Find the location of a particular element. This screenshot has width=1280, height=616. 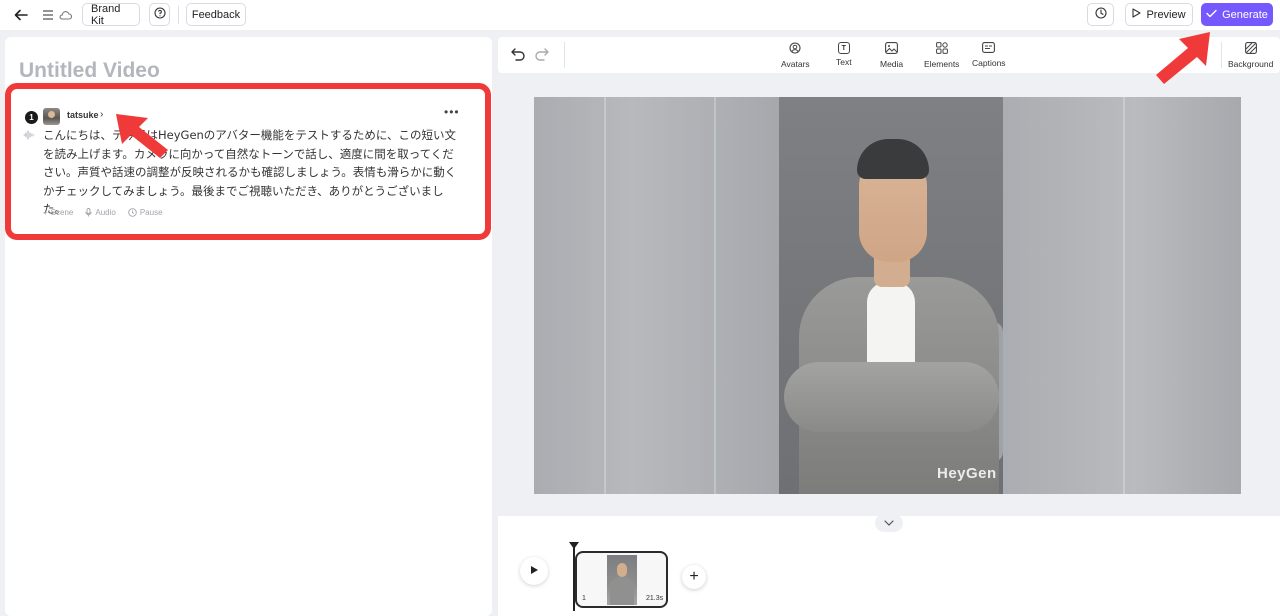

avatar-video is located at coordinates (891, 295).